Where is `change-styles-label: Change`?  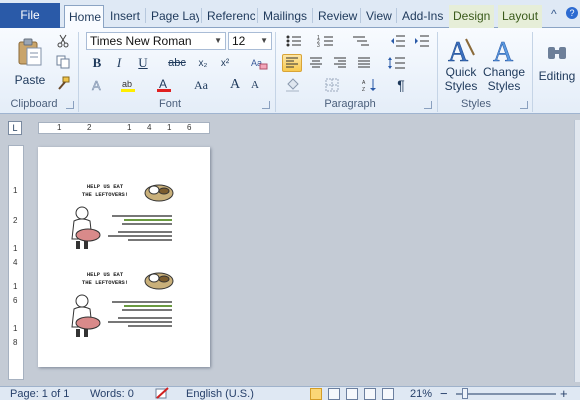 change-styles-label: Change is located at coordinates (504, 72).